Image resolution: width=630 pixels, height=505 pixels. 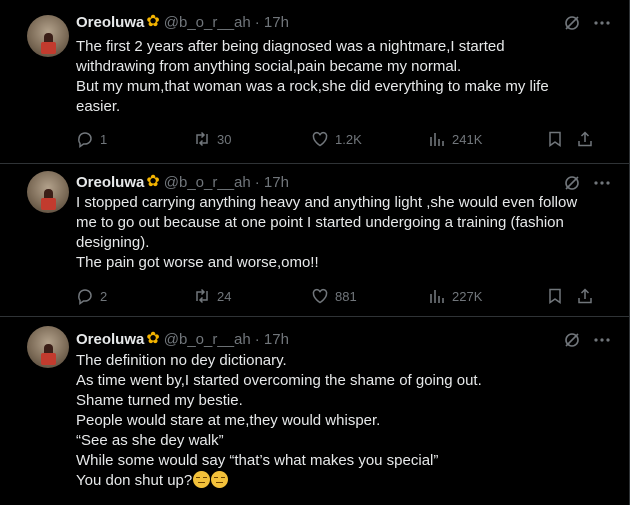 I want to click on reply-button: 2, so click(x=91, y=296).